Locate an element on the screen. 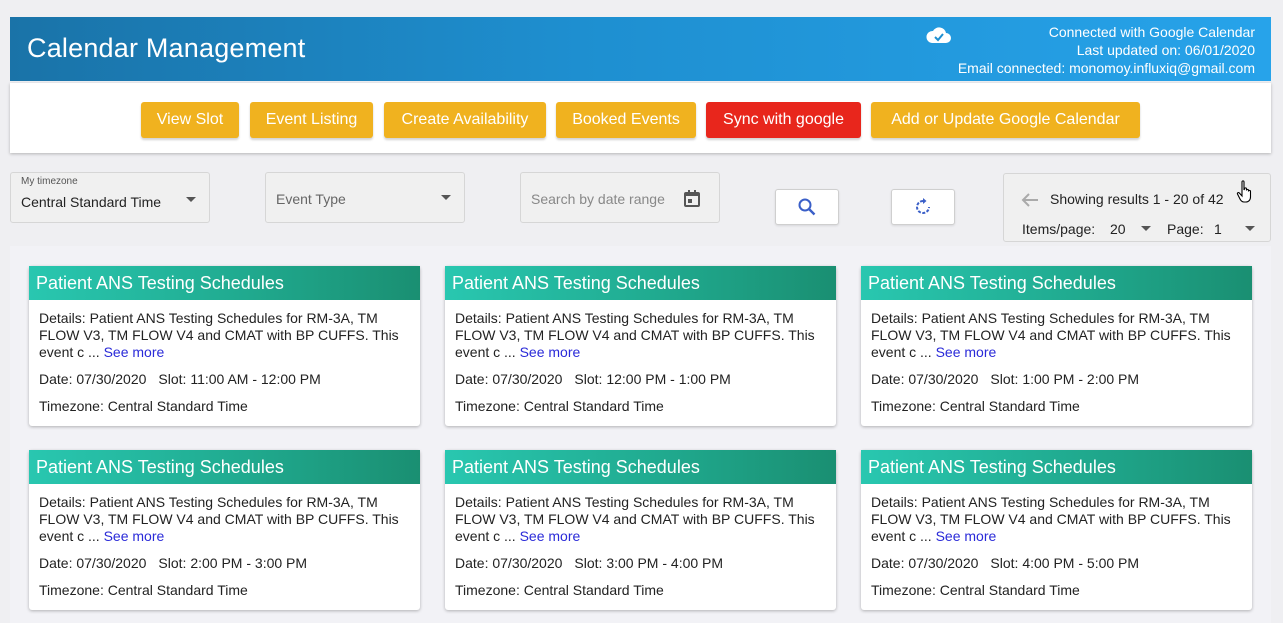  view-slot-button: View Slot is located at coordinates (190, 120).